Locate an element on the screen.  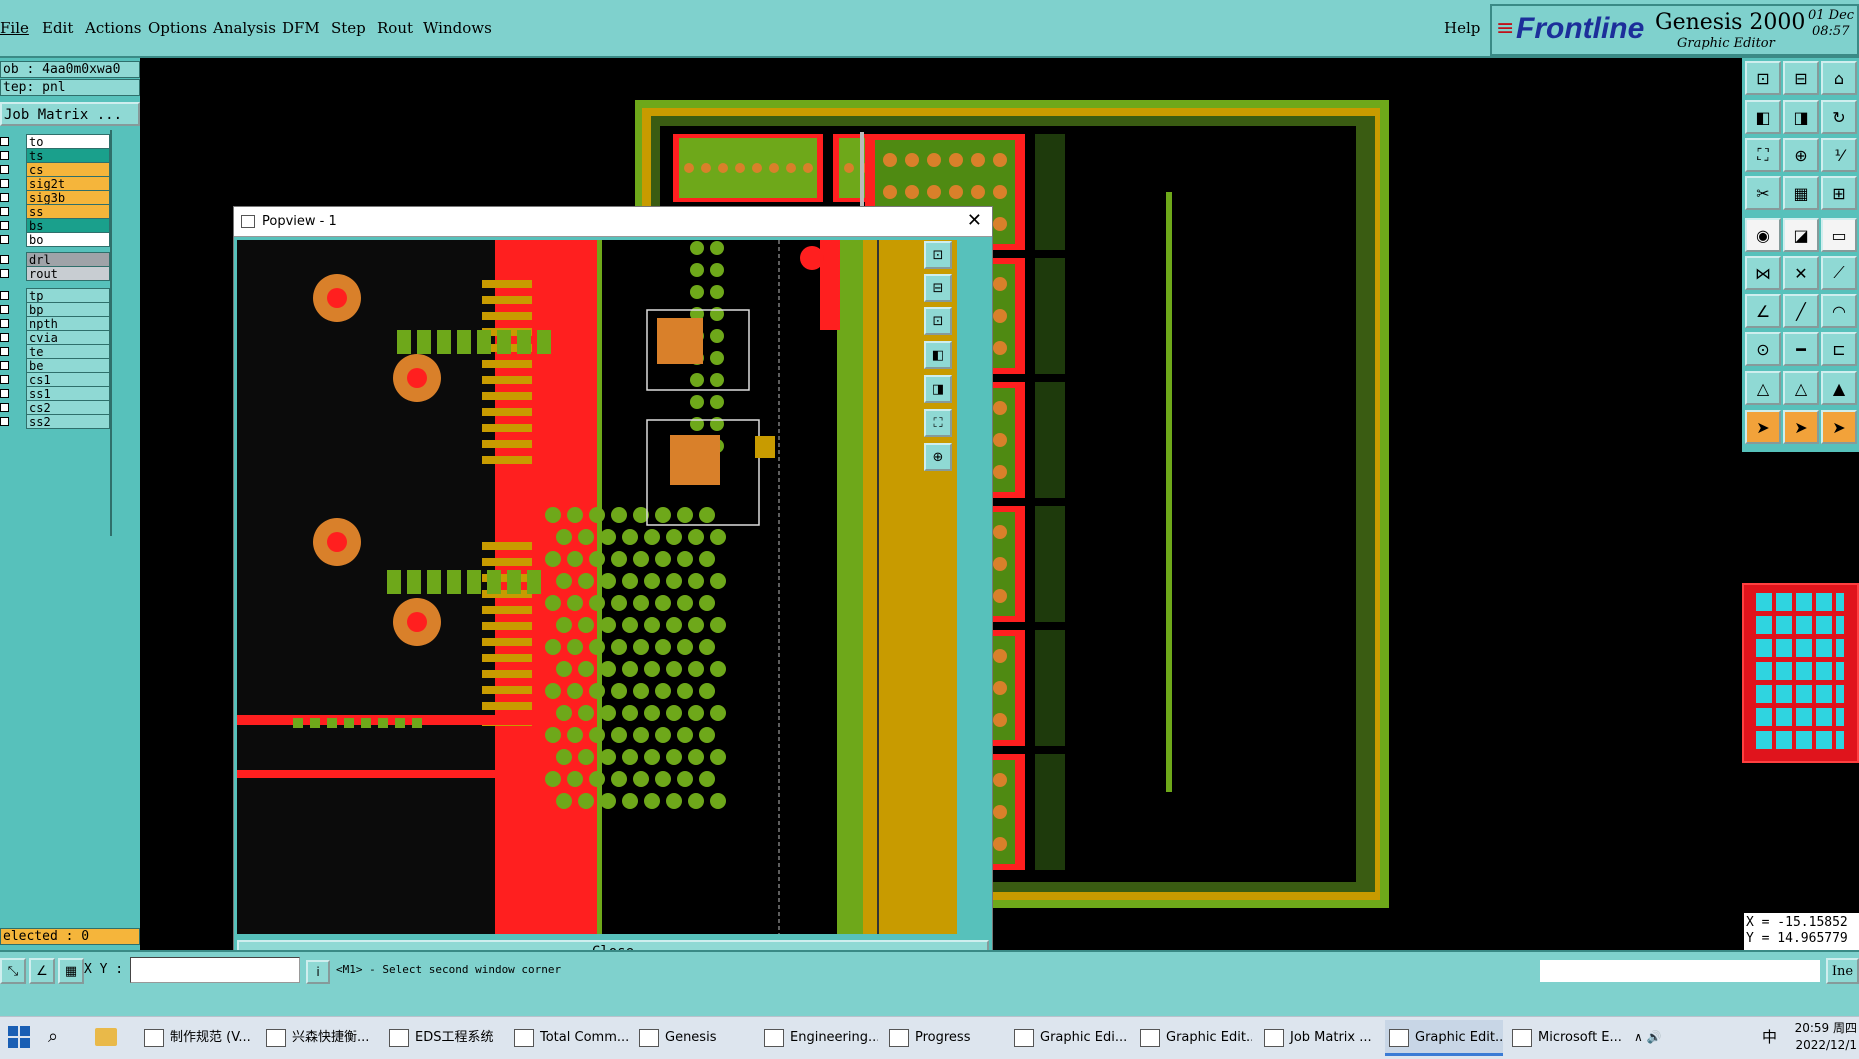
connect-icon: ⋈ is located at coordinates (1763, 273).